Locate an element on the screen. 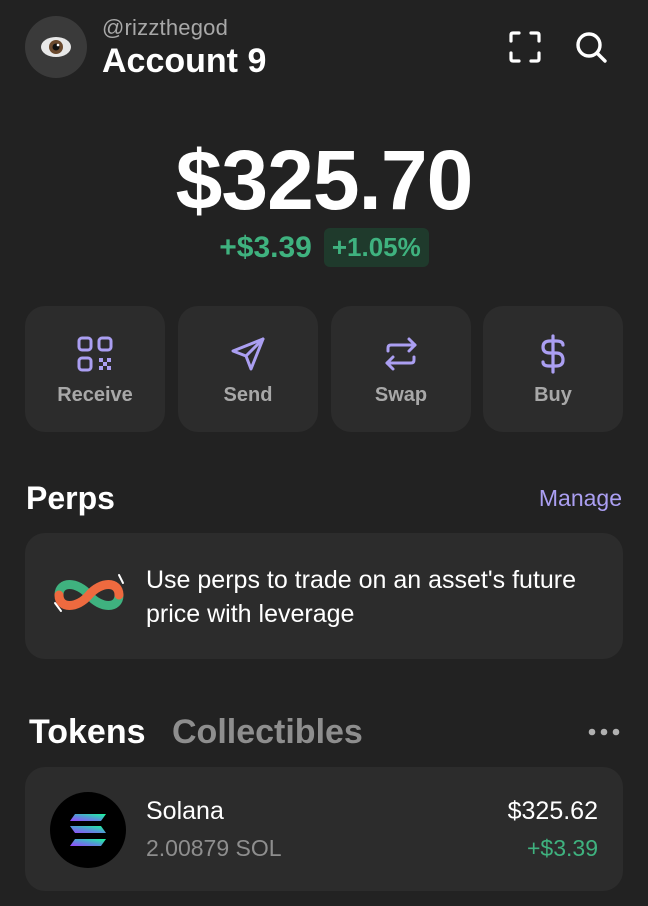 This screenshot has width=648, height=906. balance-change: +$3.39 +1.05% is located at coordinates (324, 247).